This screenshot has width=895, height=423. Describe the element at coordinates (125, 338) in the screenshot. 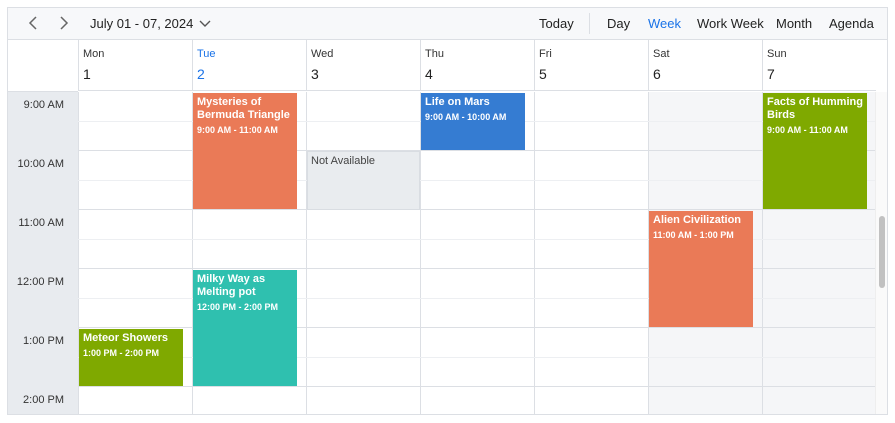

I see `event-title: Meteor Showers` at that location.